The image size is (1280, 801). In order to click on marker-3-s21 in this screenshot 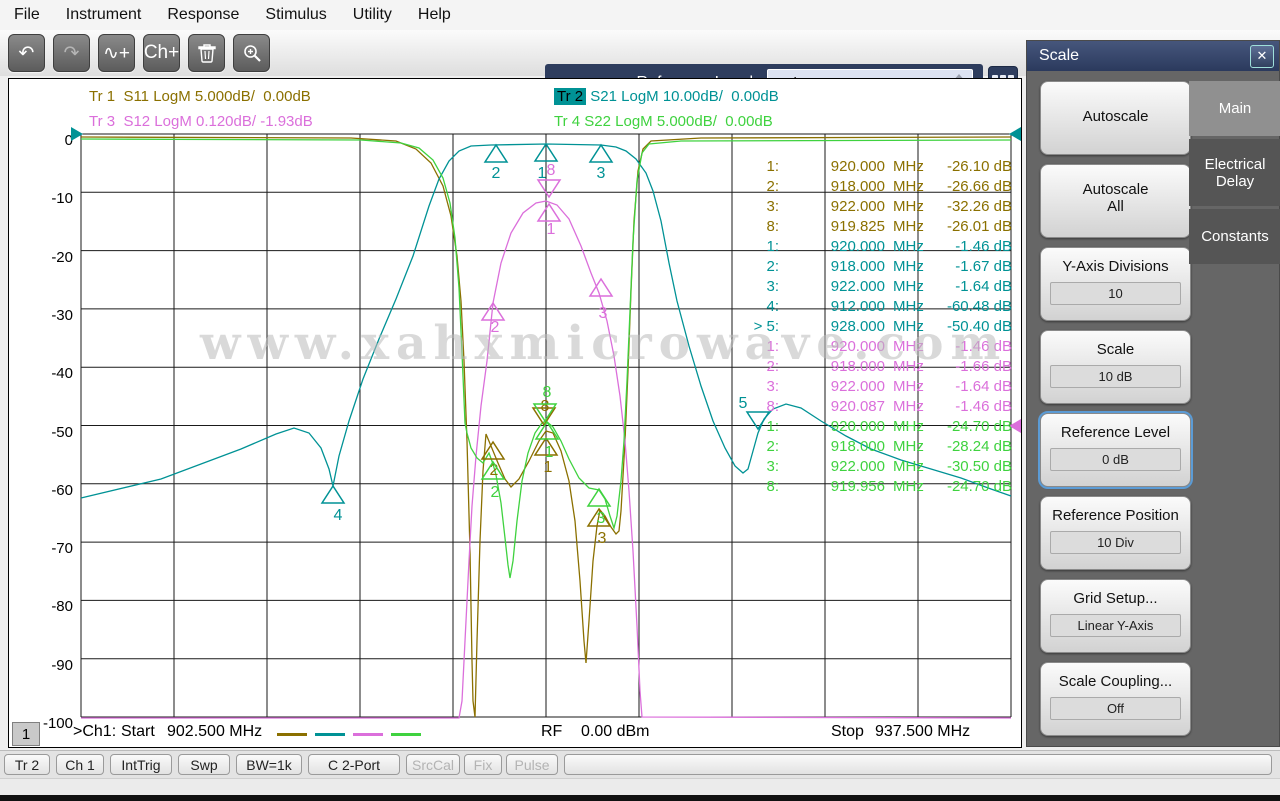, I will do `click(601, 153)`.